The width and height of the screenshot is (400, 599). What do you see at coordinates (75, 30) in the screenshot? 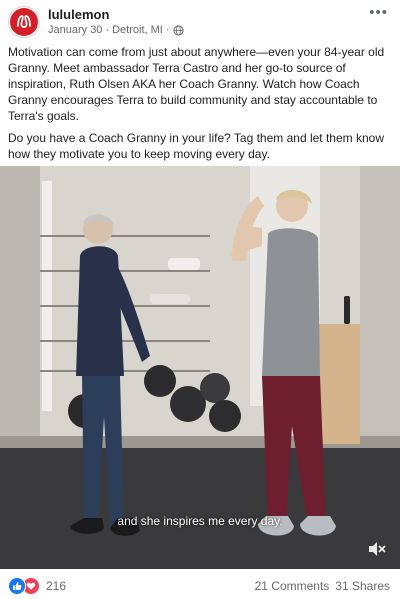
I see `post-date: January 30` at bounding box center [75, 30].